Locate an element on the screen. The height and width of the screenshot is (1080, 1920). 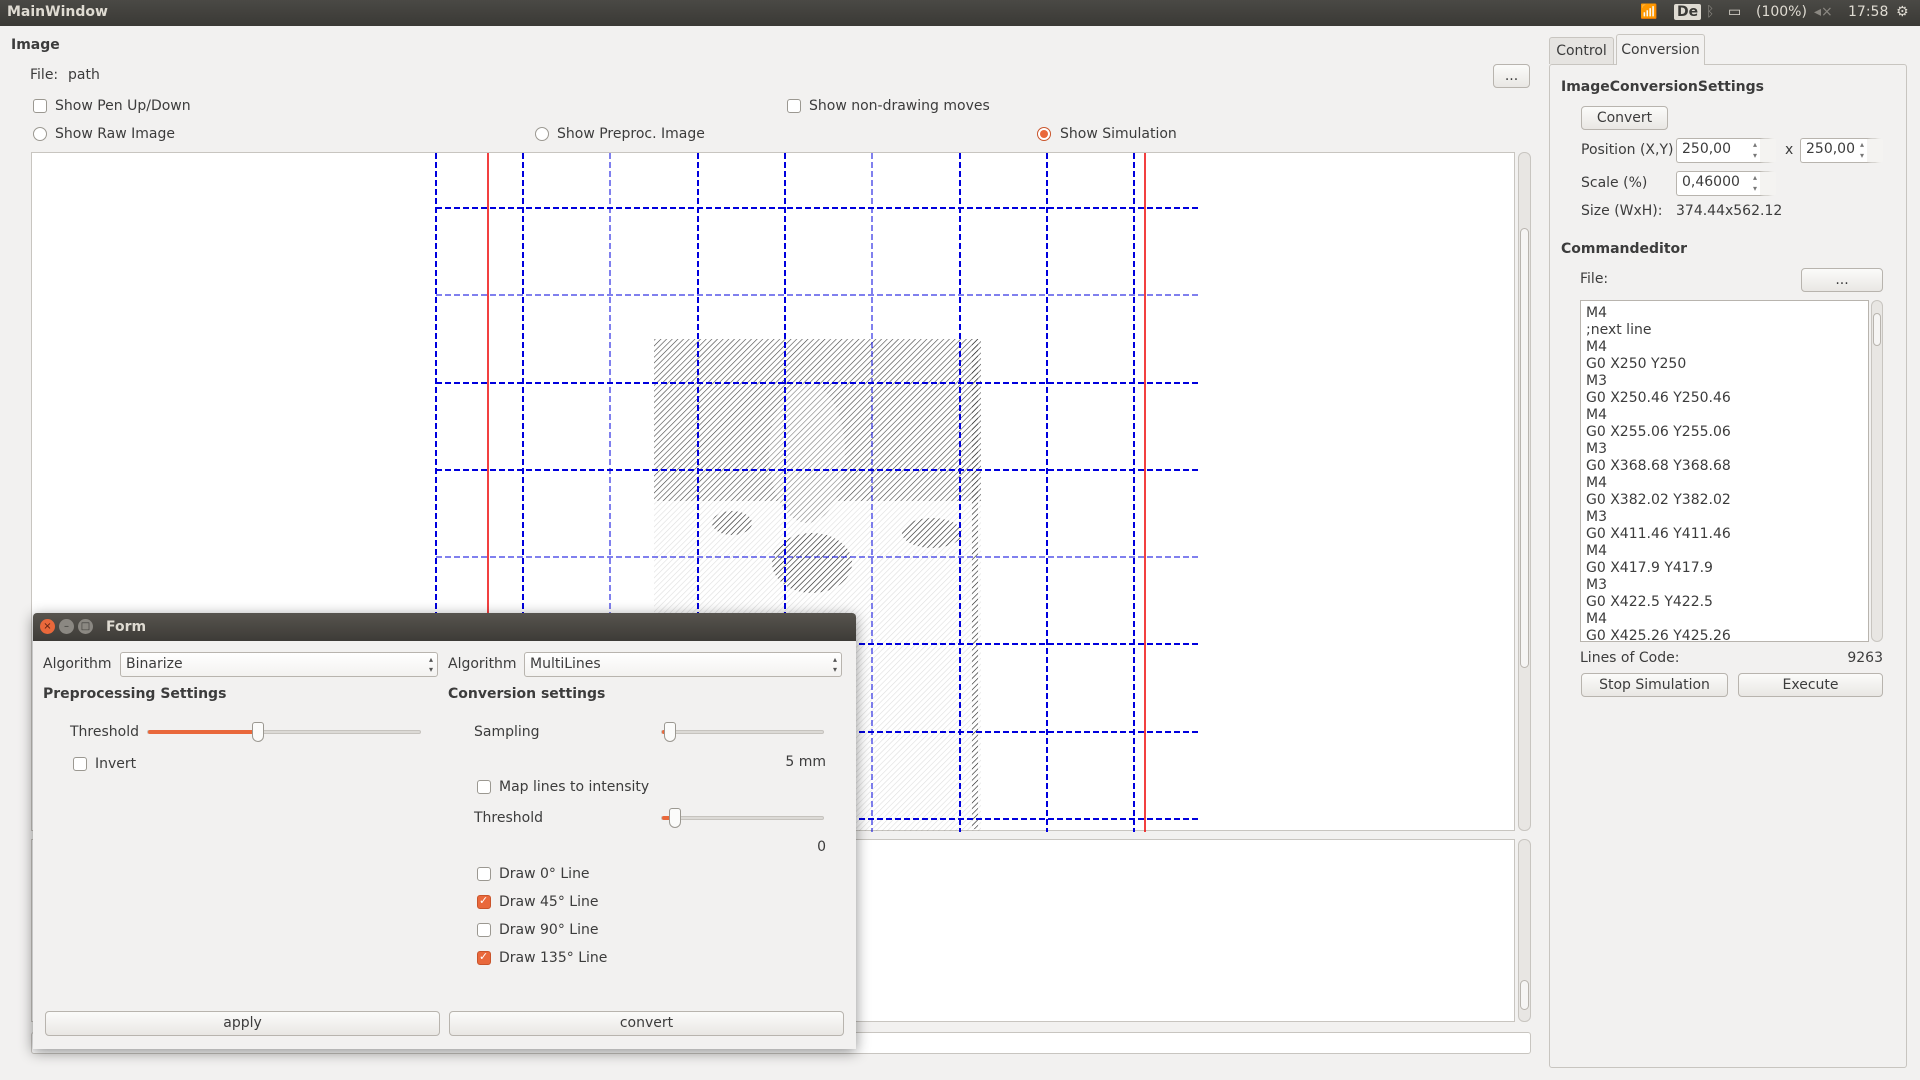
show-non-drawing-label: Show non-drawing moves is located at coordinates (899, 106).